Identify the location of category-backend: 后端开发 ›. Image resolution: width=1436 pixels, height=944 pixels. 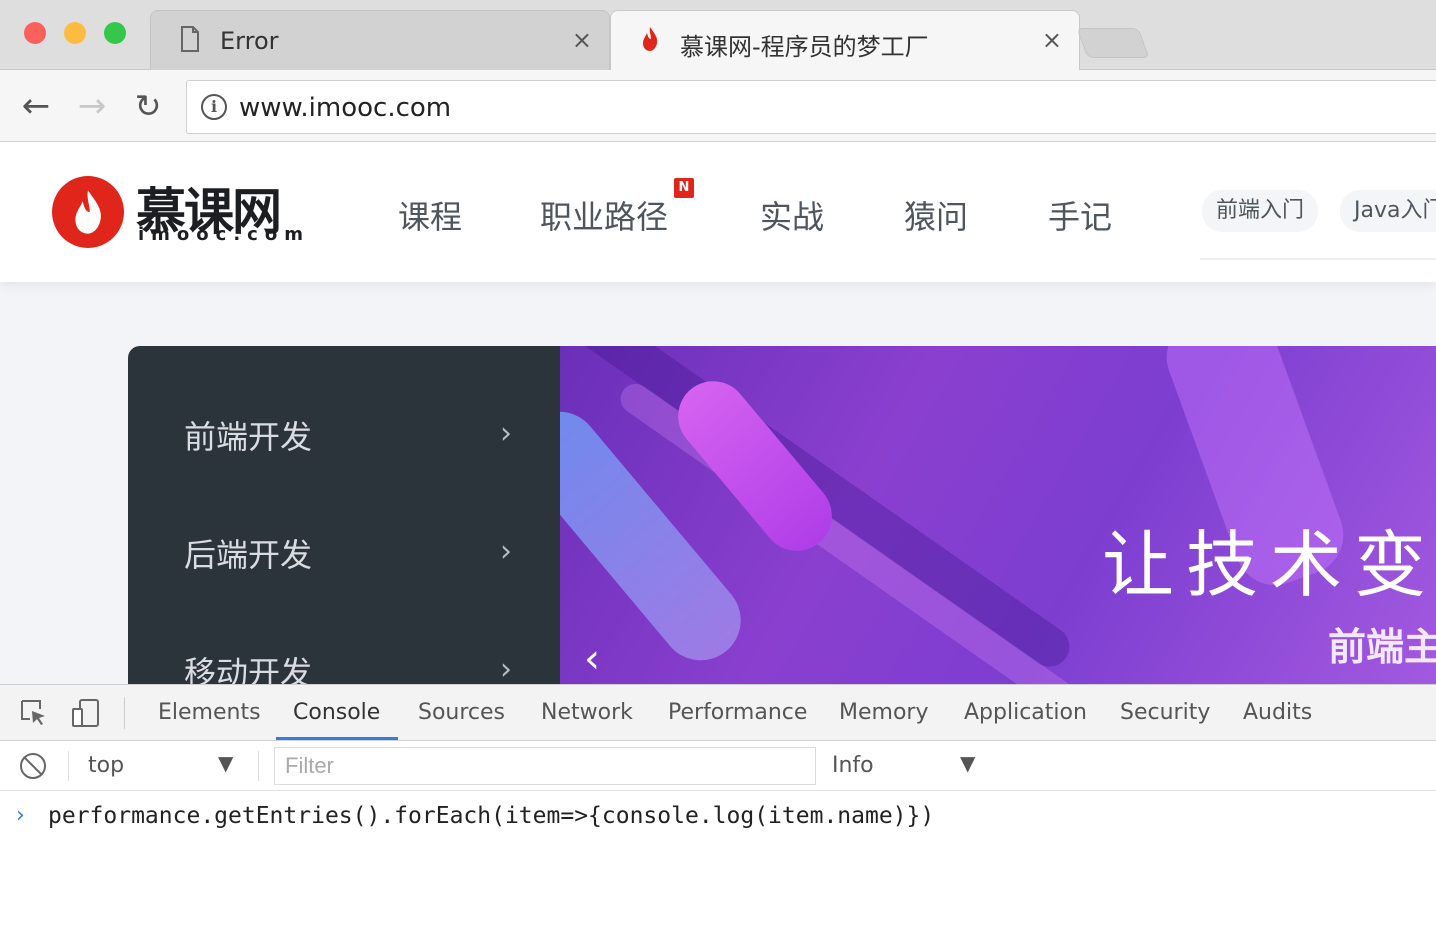
(344, 552).